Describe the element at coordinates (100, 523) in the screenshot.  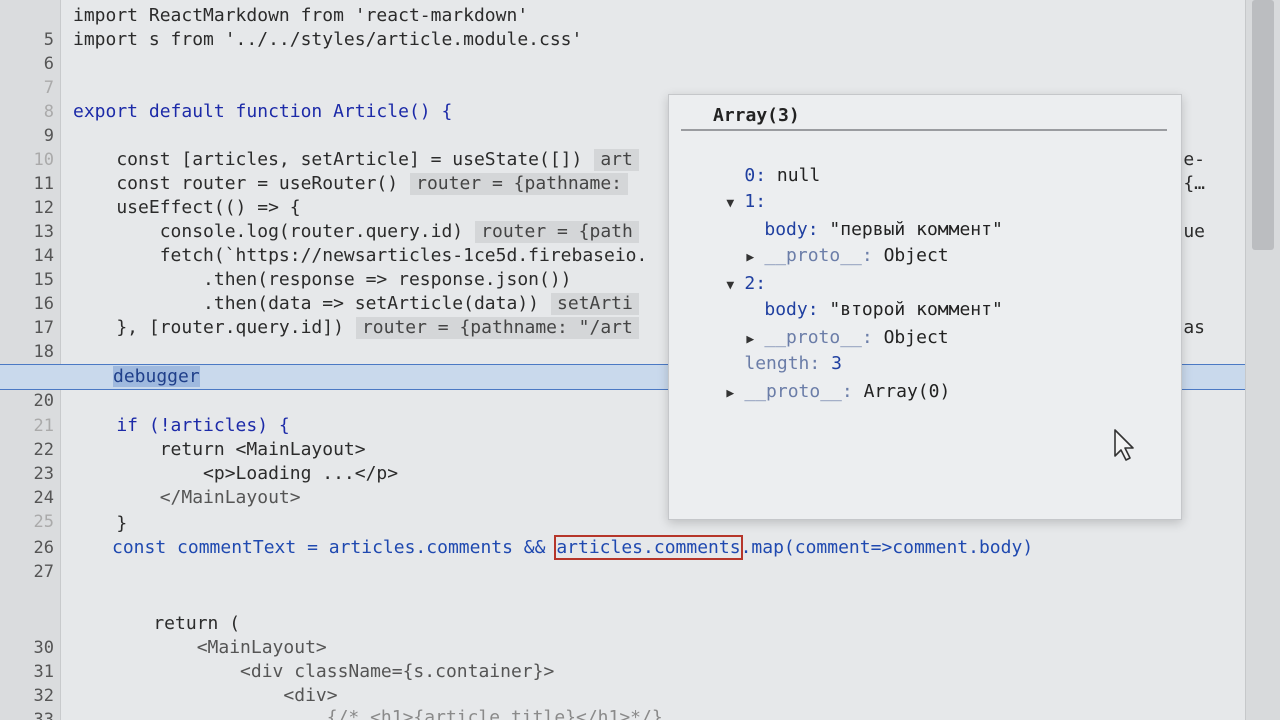
I see `code-text: }` at that location.